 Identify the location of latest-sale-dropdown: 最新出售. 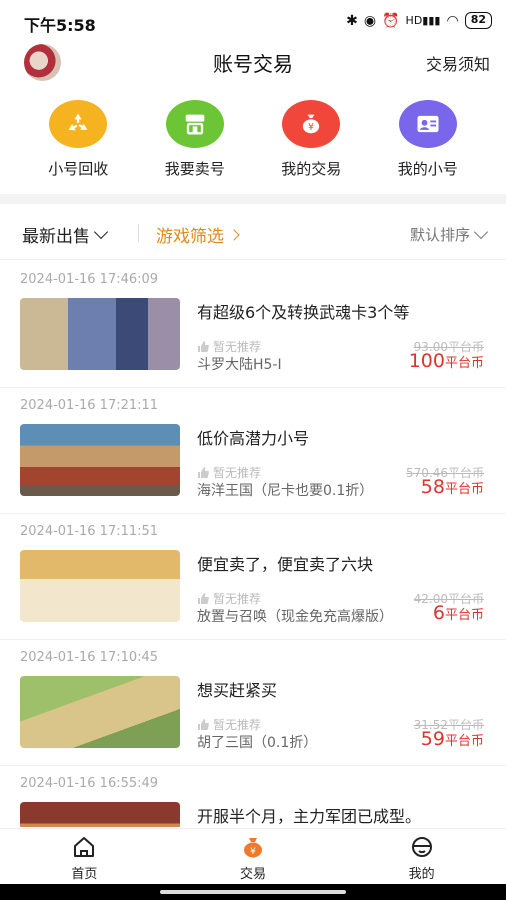
(65, 234).